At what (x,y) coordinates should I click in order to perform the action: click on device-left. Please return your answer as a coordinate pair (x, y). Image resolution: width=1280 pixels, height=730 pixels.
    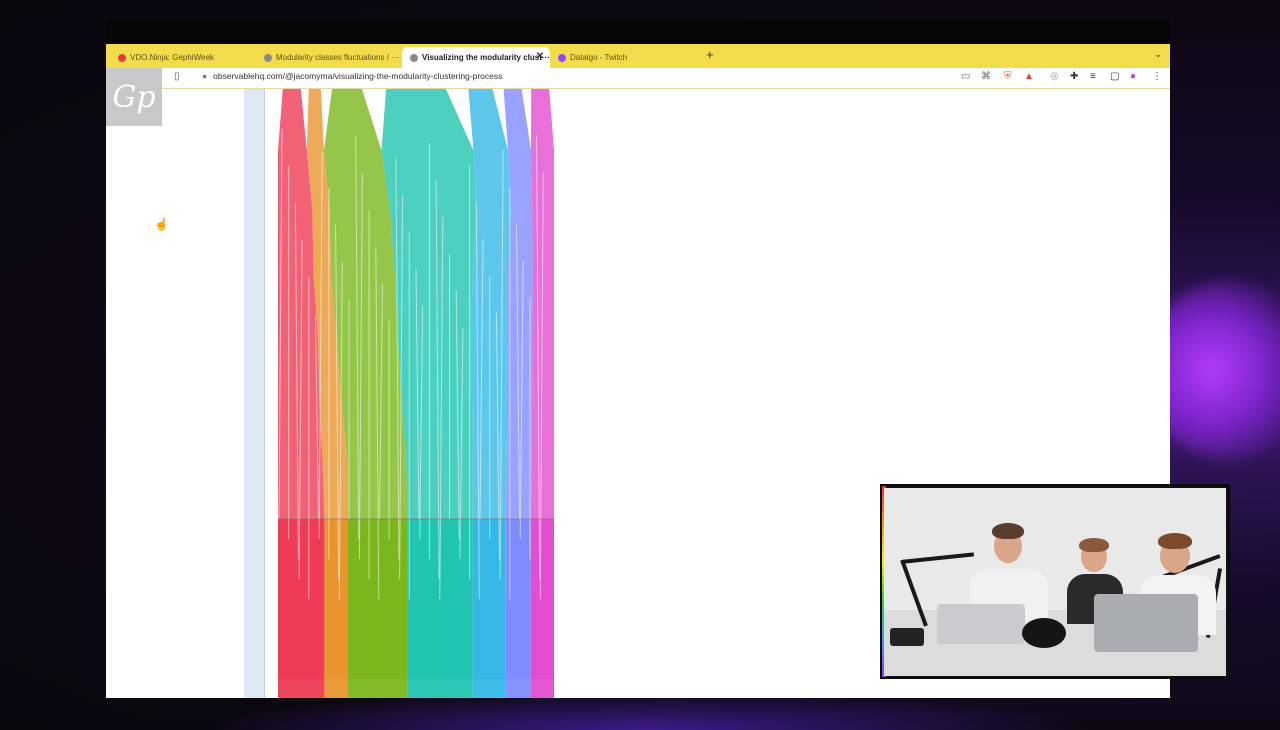
    Looking at the image, I should click on (907, 637).